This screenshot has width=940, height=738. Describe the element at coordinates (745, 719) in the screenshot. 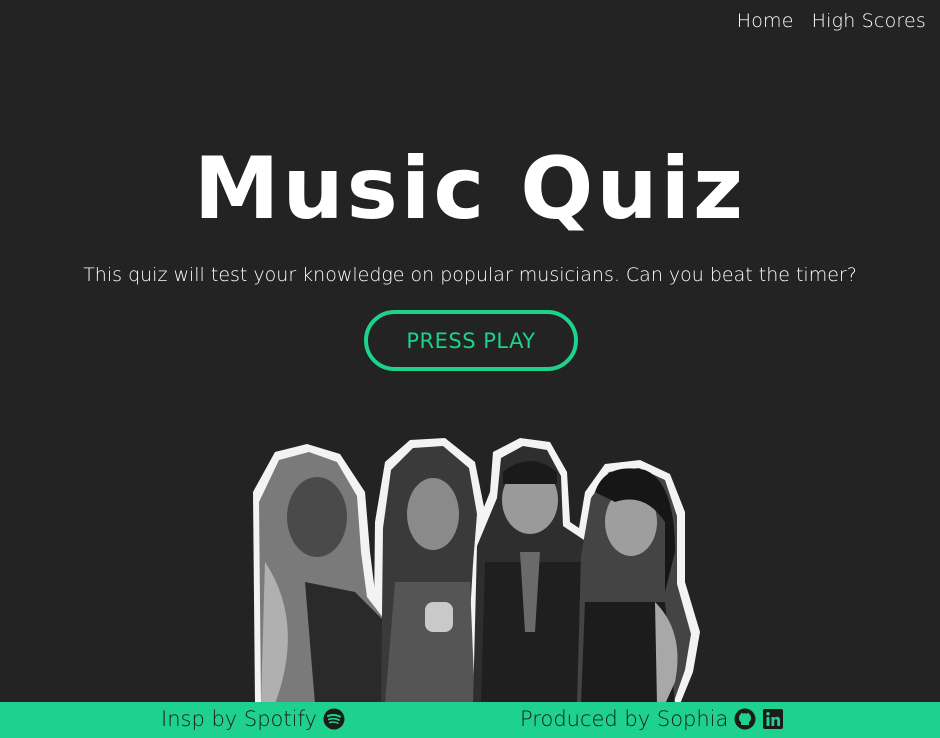

I see `github-icon` at that location.